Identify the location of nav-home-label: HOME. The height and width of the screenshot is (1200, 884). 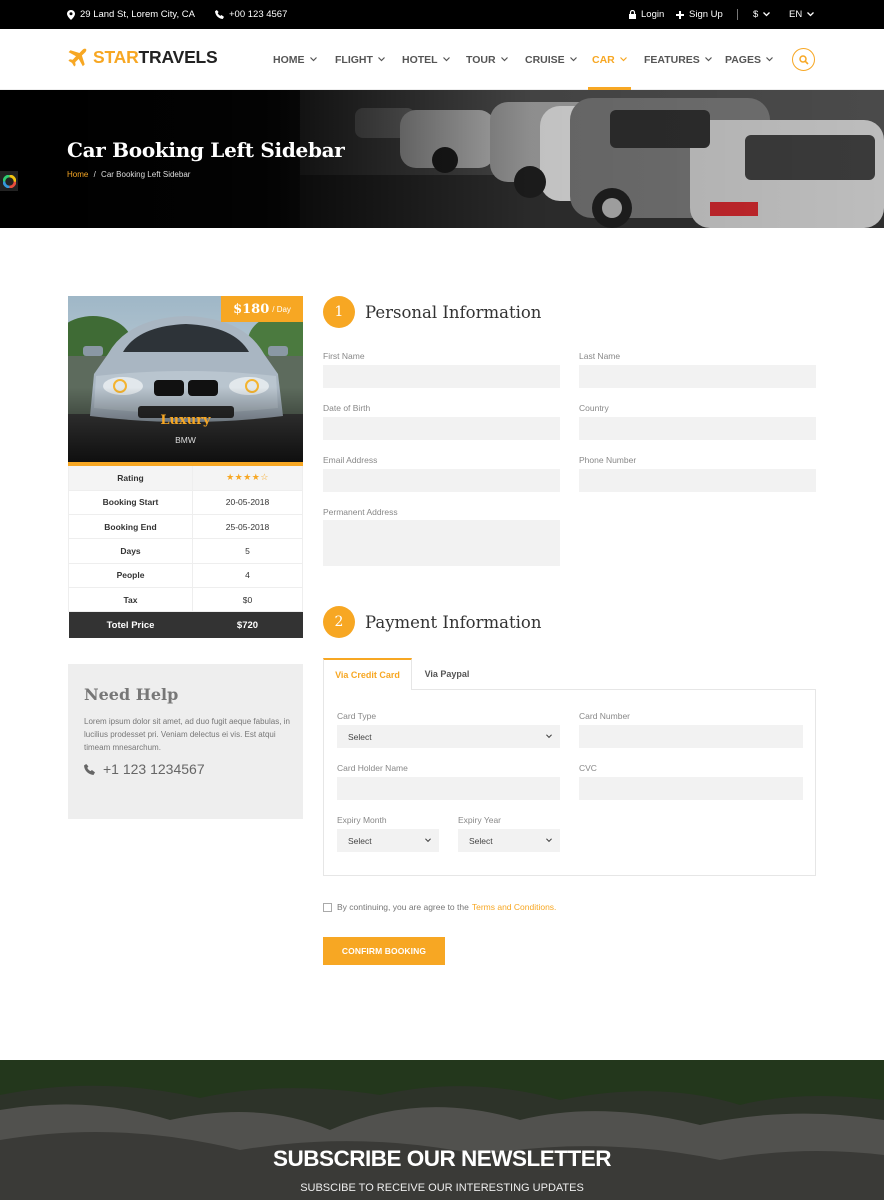
(289, 59).